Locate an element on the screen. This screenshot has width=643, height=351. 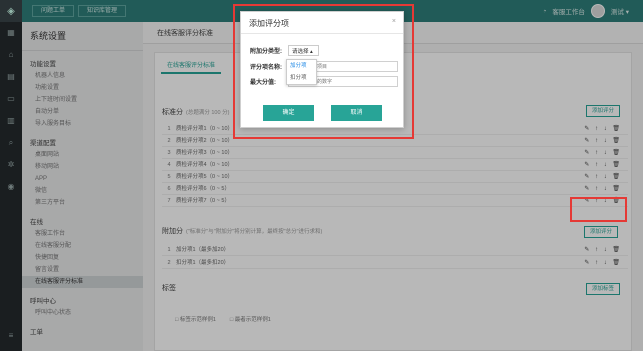
highlight-box-dialog is located at coordinates (323, 71).